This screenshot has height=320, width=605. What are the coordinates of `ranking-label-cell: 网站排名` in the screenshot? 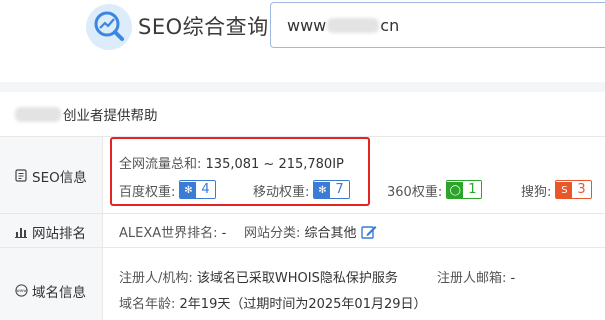 It's located at (51, 231).